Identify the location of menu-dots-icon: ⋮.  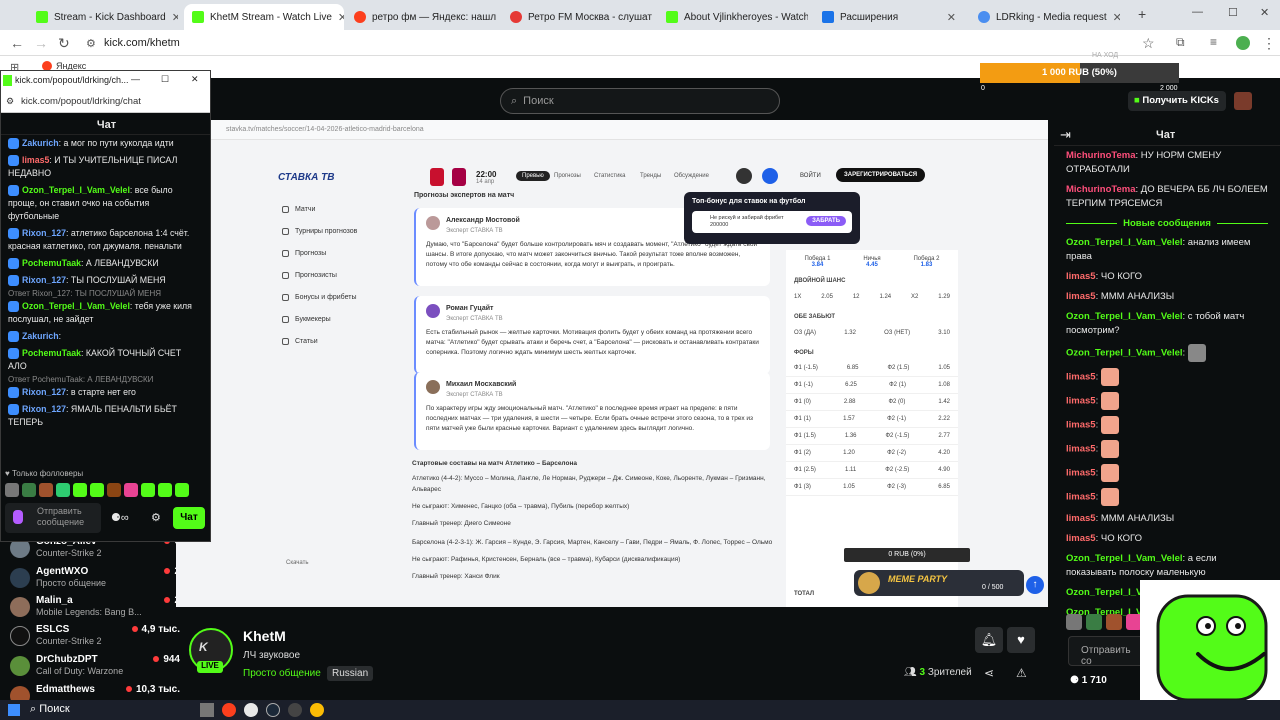
(1269, 43).